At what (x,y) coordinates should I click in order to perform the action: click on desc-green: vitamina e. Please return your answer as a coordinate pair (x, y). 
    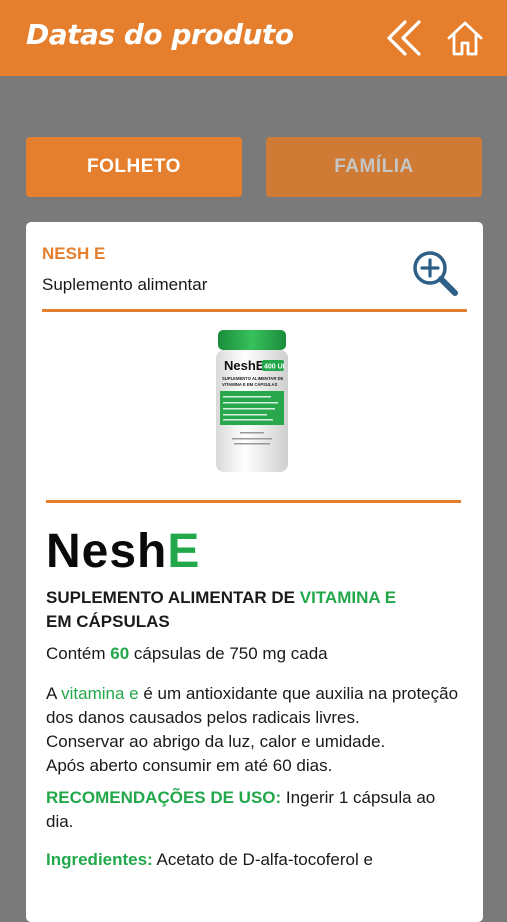
    Looking at the image, I should click on (100, 693).